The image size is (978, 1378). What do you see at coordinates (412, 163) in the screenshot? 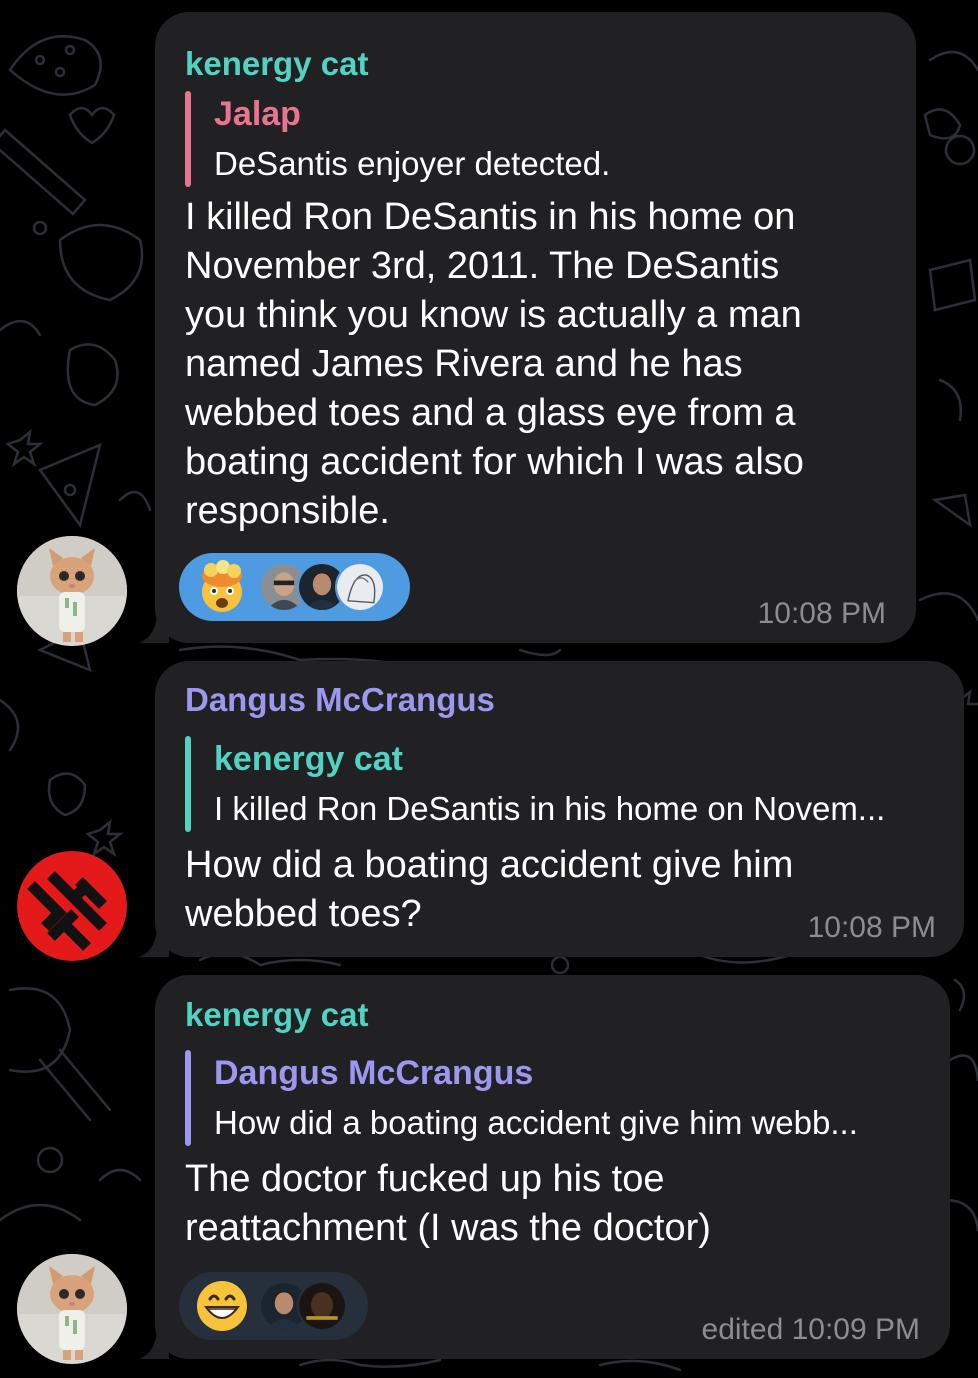
I see `reply-snippet: DeSantis enjoyer detected.` at bounding box center [412, 163].